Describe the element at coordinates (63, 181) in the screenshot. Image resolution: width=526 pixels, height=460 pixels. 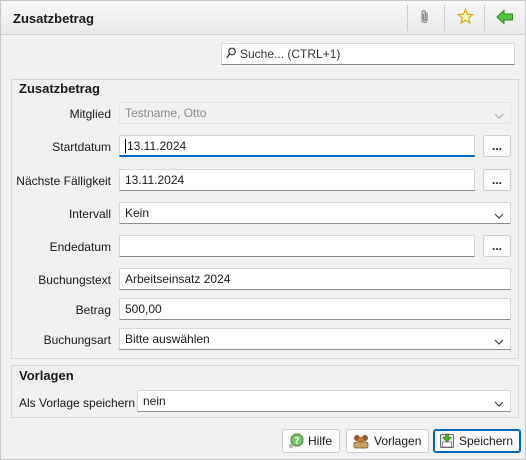
I see `label-faelligkeit: Nächste Fälligkeit` at that location.